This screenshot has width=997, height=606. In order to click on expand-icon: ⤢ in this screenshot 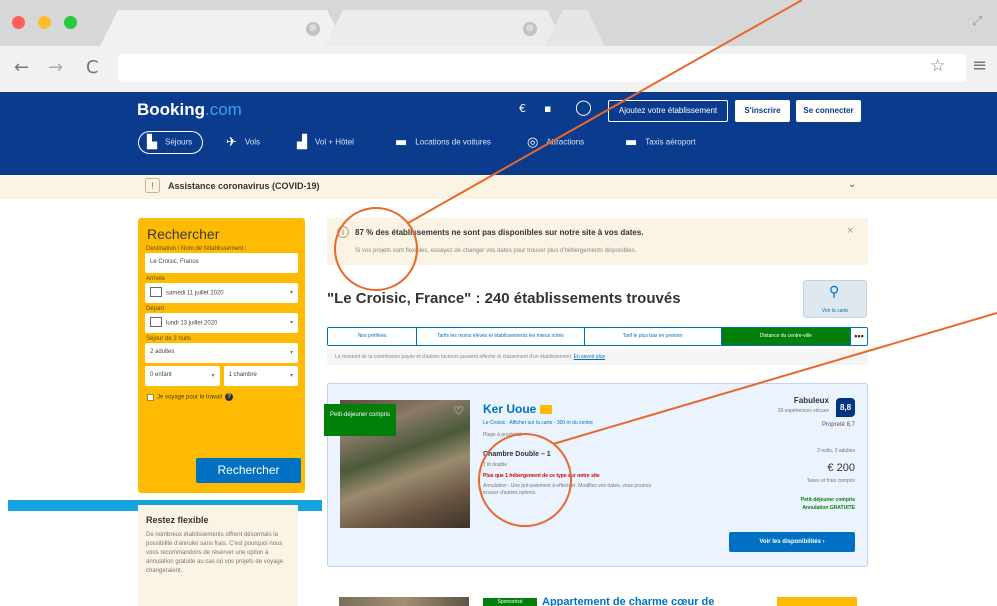, I will do `click(977, 21)`.